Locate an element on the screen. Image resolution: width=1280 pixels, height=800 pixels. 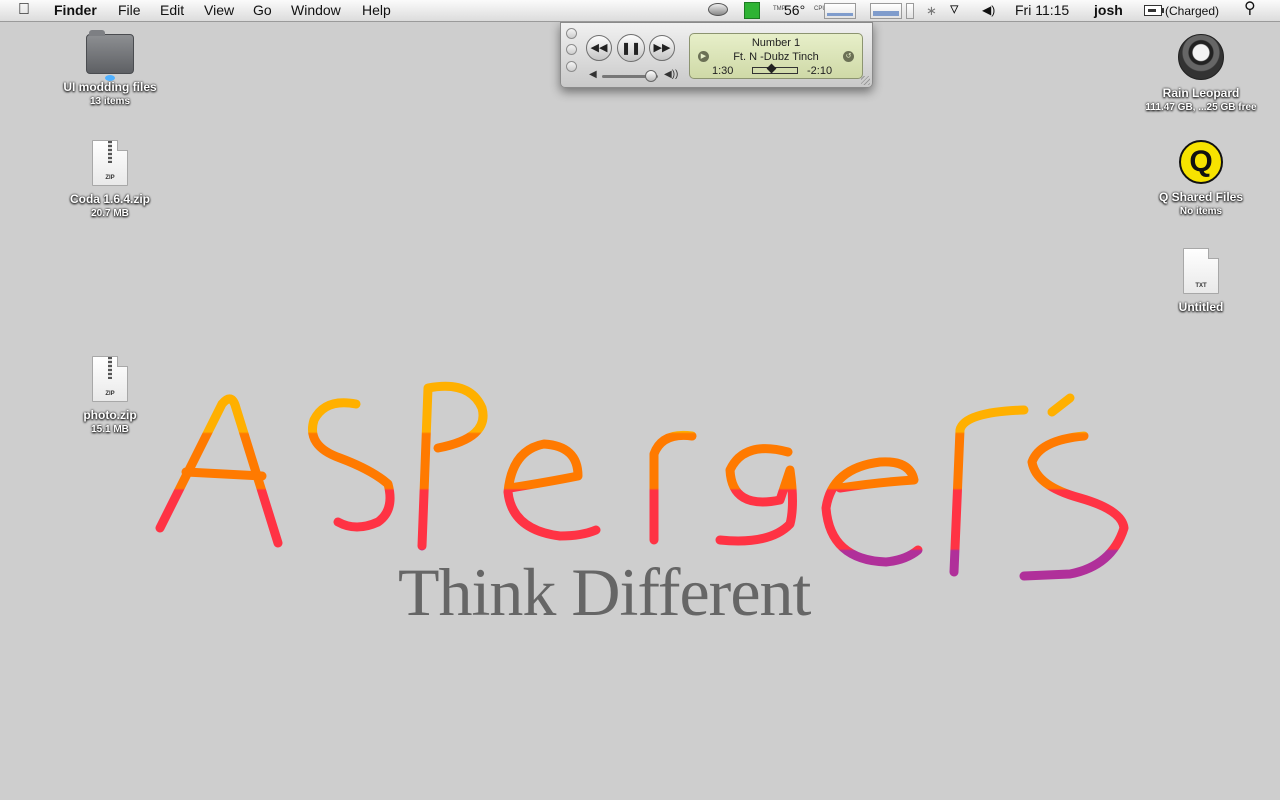
spotlight-search-icon: ⚲ is located at coordinates (1250, 8).